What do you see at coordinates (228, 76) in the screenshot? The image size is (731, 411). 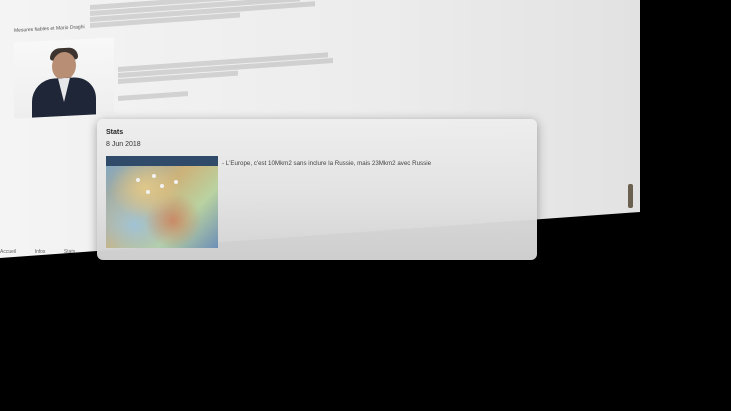 I see `background-paragraph-mid` at bounding box center [228, 76].